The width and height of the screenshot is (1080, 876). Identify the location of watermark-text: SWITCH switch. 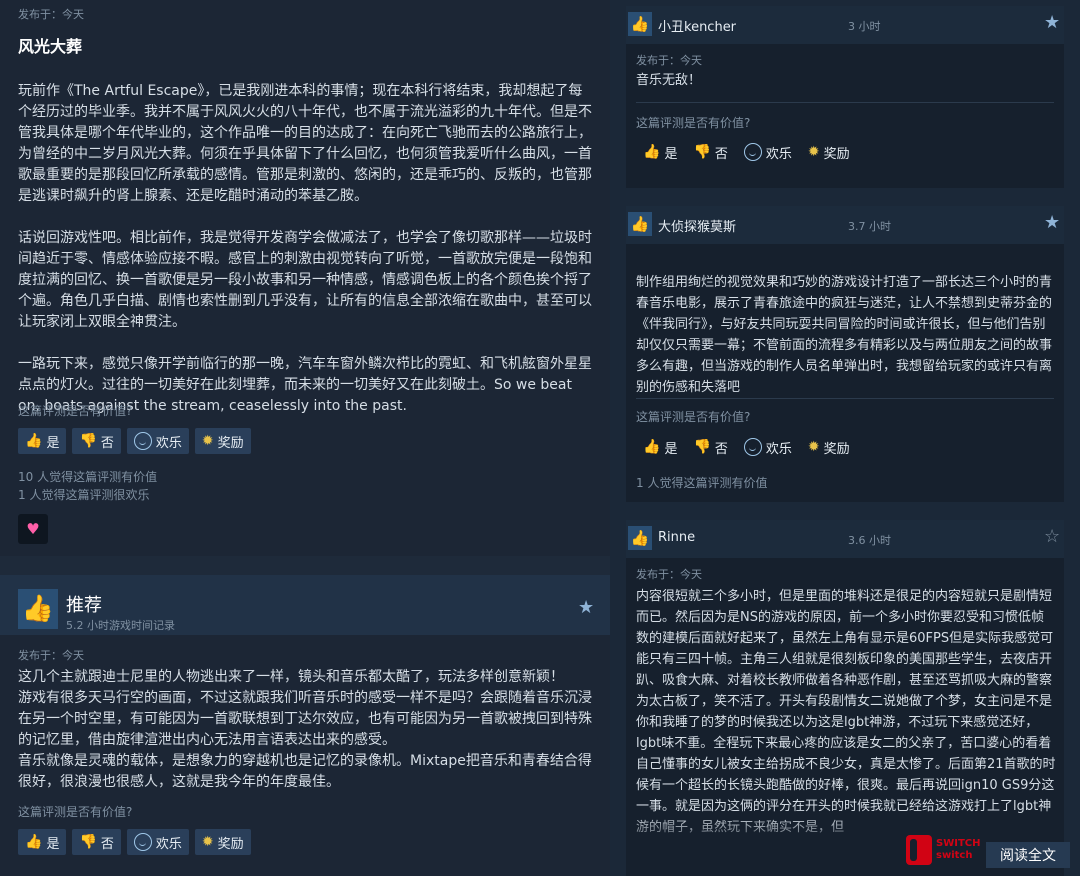
(958, 850).